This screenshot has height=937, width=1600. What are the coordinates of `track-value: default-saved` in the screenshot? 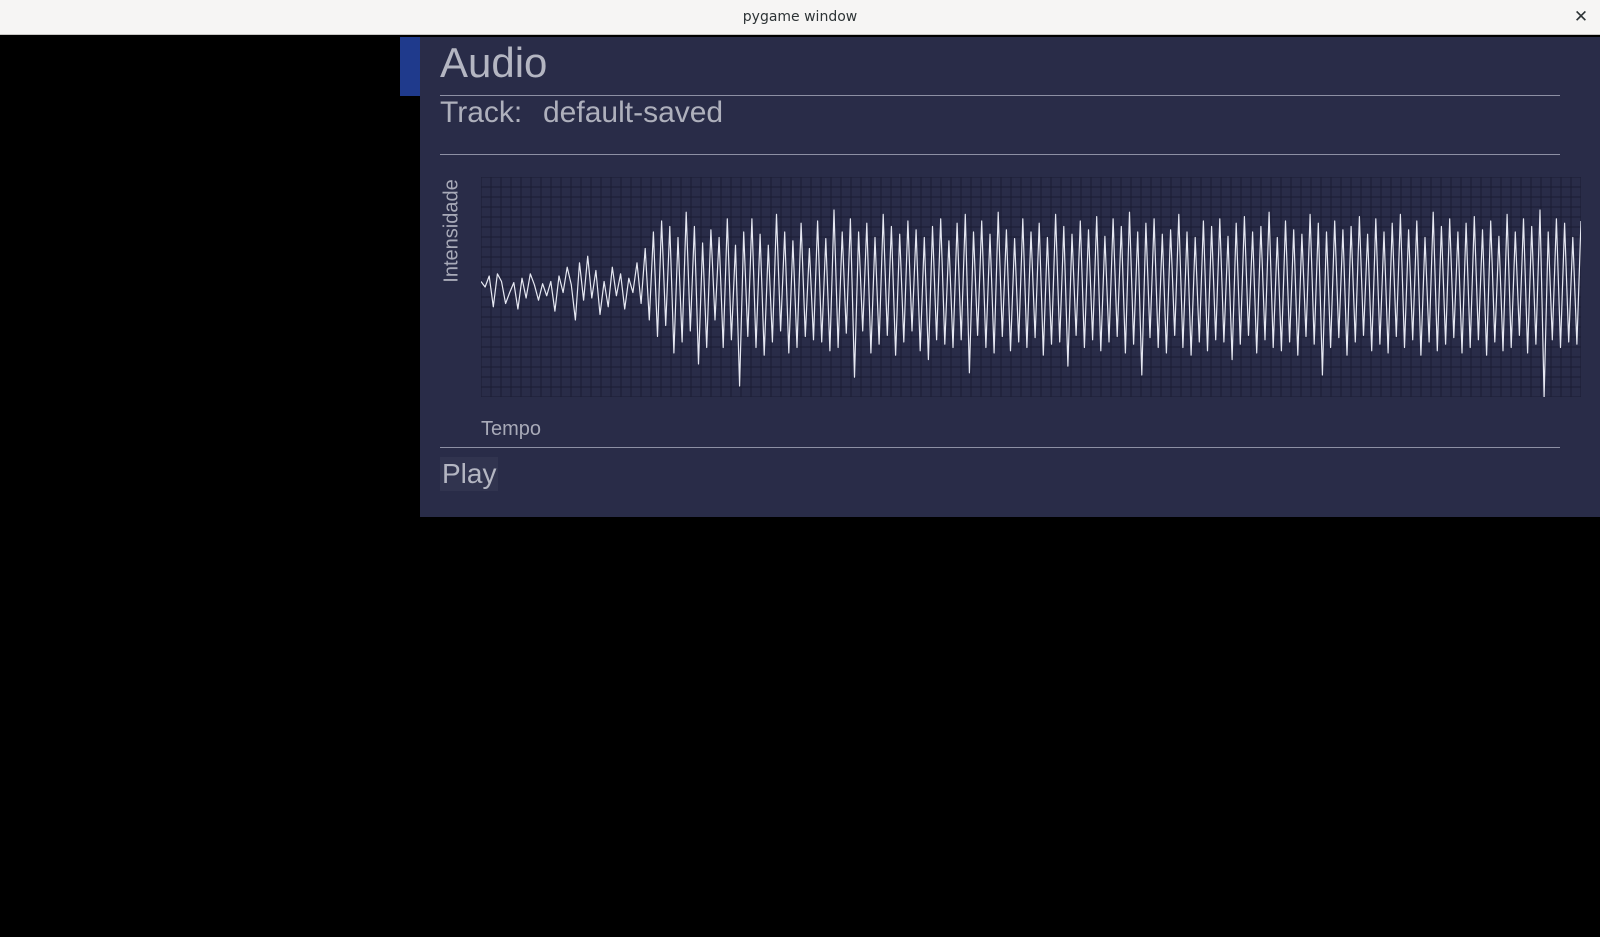 It's located at (633, 112).